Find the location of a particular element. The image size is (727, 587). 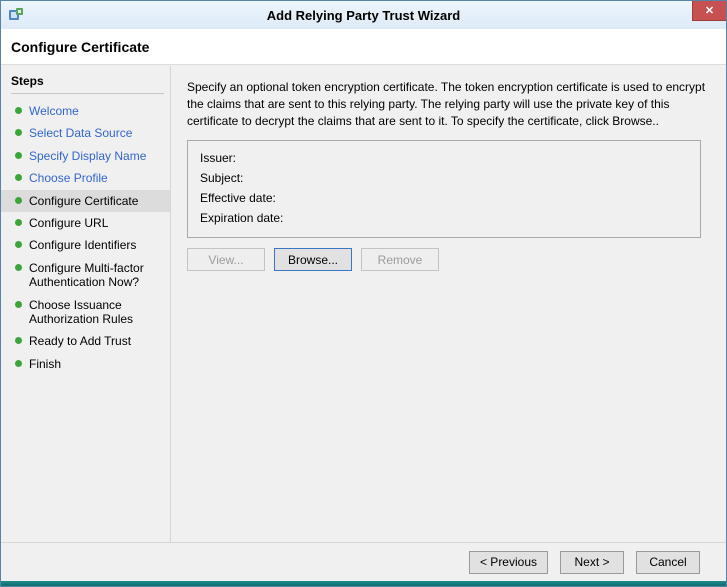

step-specify-display-name: Specify Display Name is located at coordinates (87, 156).